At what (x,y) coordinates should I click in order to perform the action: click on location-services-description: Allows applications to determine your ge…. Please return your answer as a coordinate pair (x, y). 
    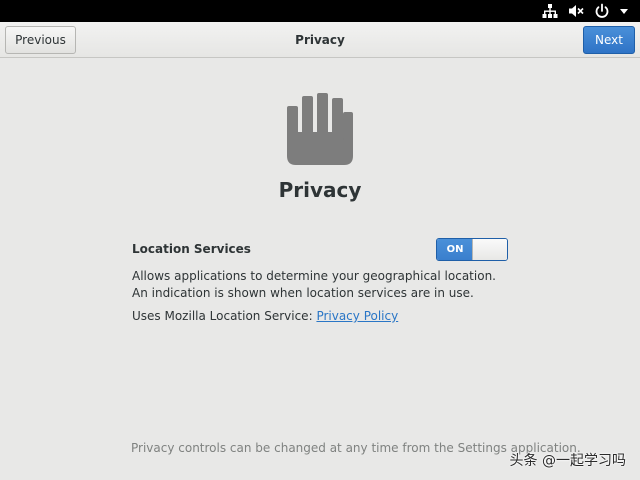
    Looking at the image, I should click on (314, 284).